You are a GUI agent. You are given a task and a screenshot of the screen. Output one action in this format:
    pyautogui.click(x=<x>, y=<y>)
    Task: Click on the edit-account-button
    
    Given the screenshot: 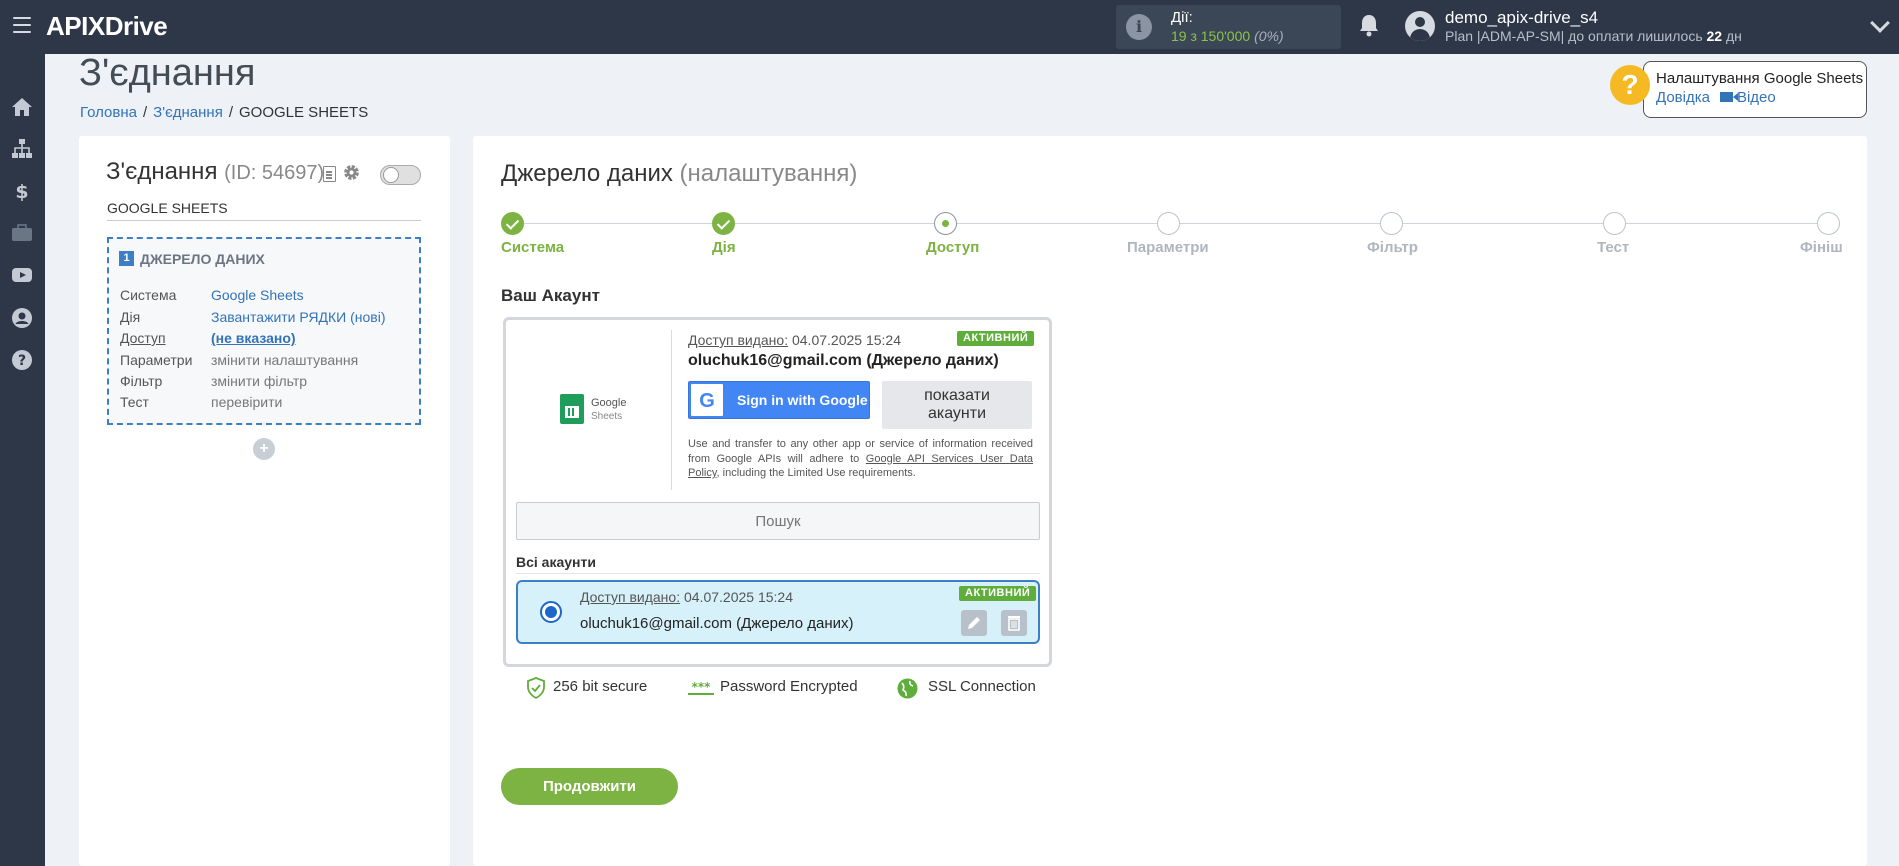 What is the action you would take?
    pyautogui.click(x=974, y=623)
    